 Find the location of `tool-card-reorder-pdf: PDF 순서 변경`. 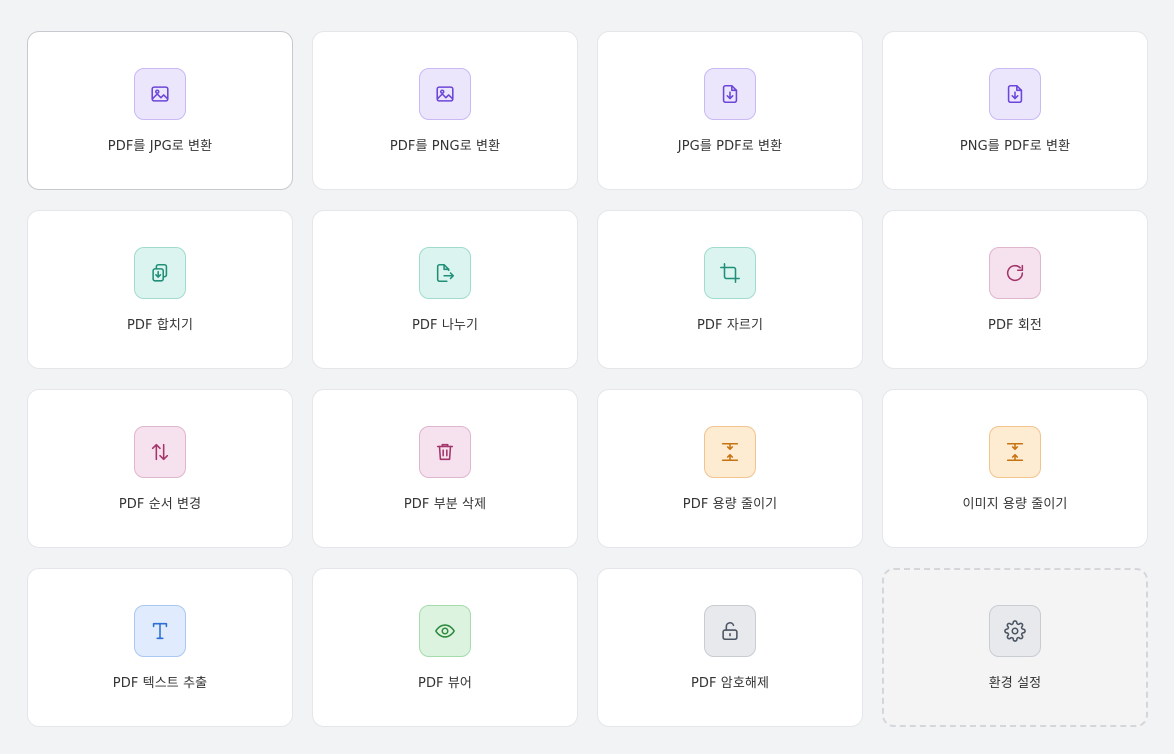

tool-card-reorder-pdf: PDF 순서 변경 is located at coordinates (160, 468).